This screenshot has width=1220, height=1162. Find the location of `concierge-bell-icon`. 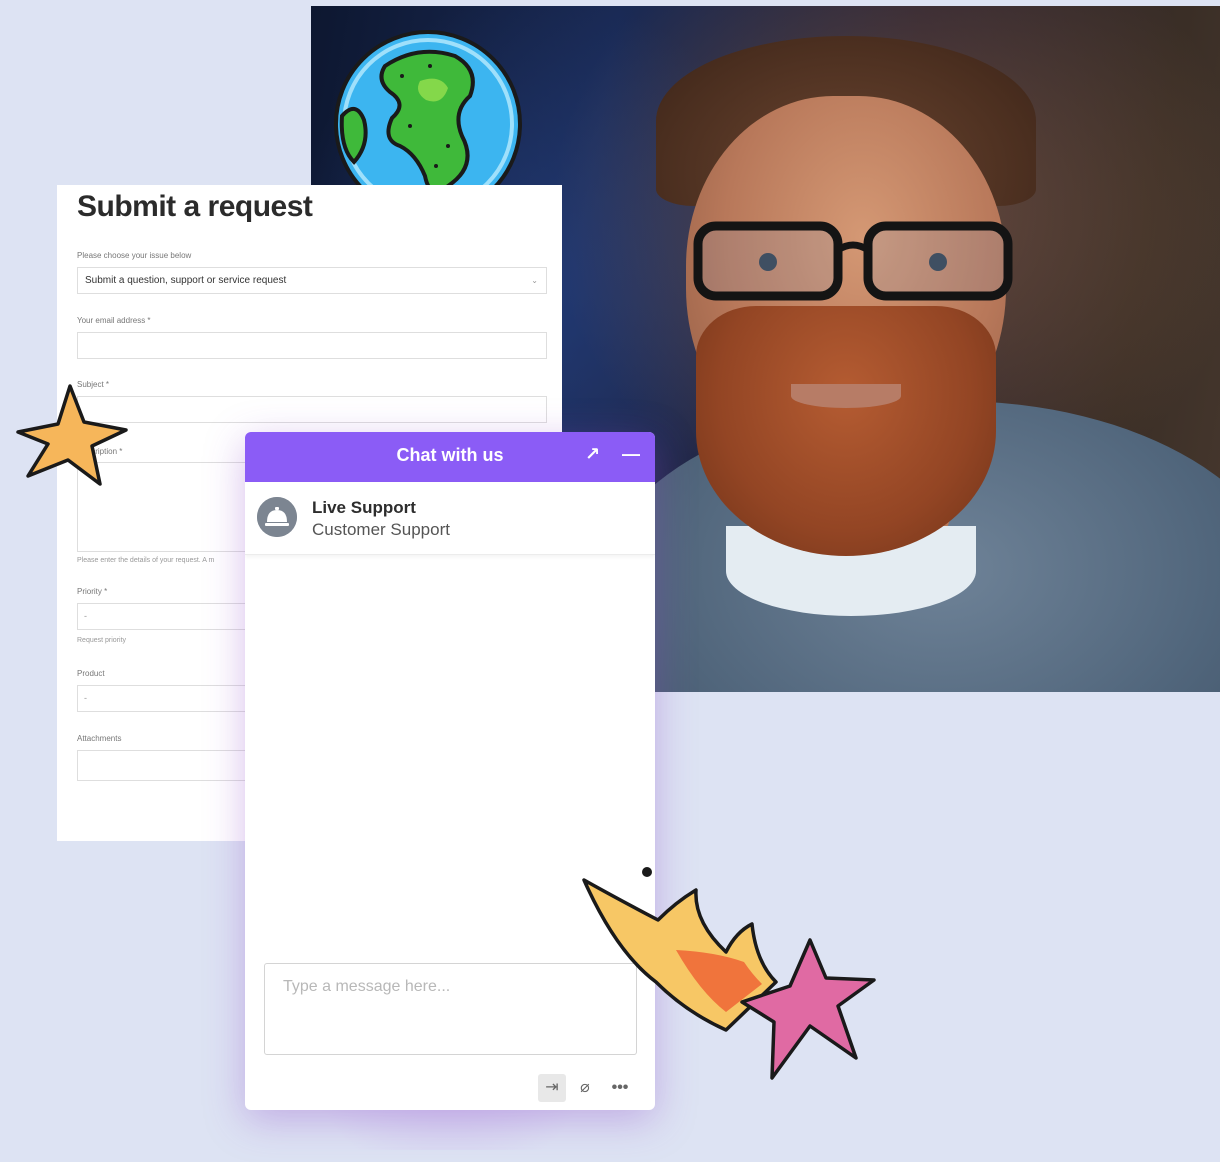

concierge-bell-icon is located at coordinates (277, 517).